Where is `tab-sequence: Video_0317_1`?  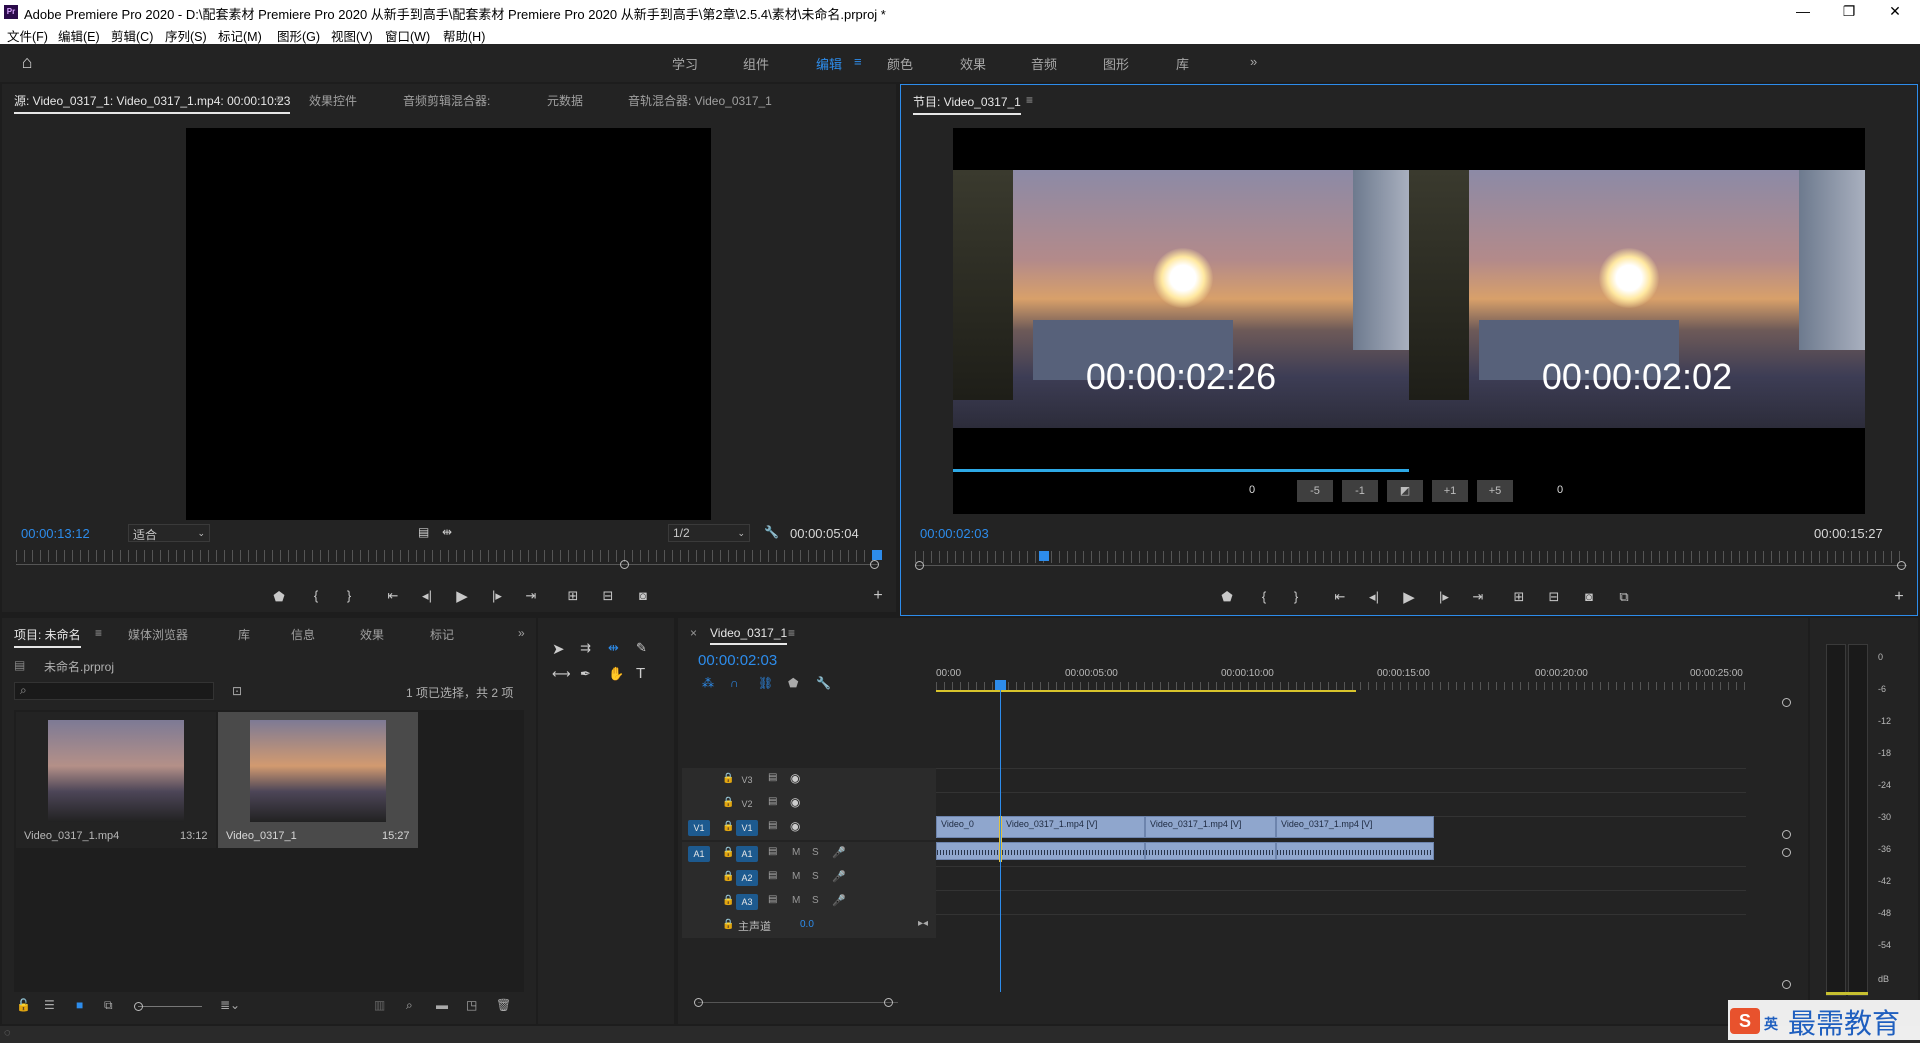 tab-sequence: Video_0317_1 is located at coordinates (749, 635).